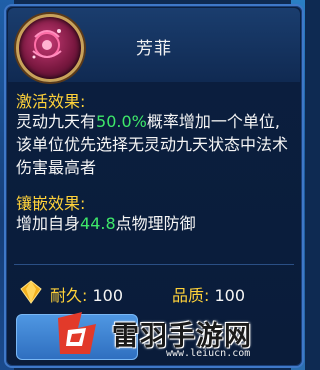  Describe the element at coordinates (154, 49) in the screenshot. I see `item-name: 芳菲` at that location.